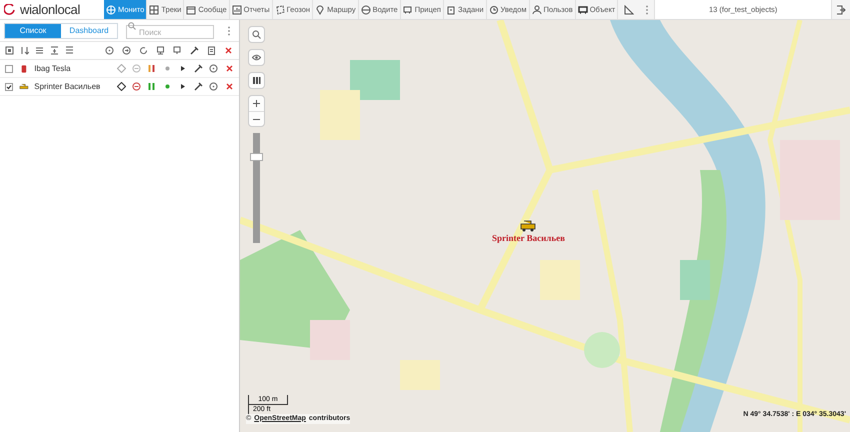 This screenshot has width=850, height=432. I want to click on layers-button, so click(256, 80).